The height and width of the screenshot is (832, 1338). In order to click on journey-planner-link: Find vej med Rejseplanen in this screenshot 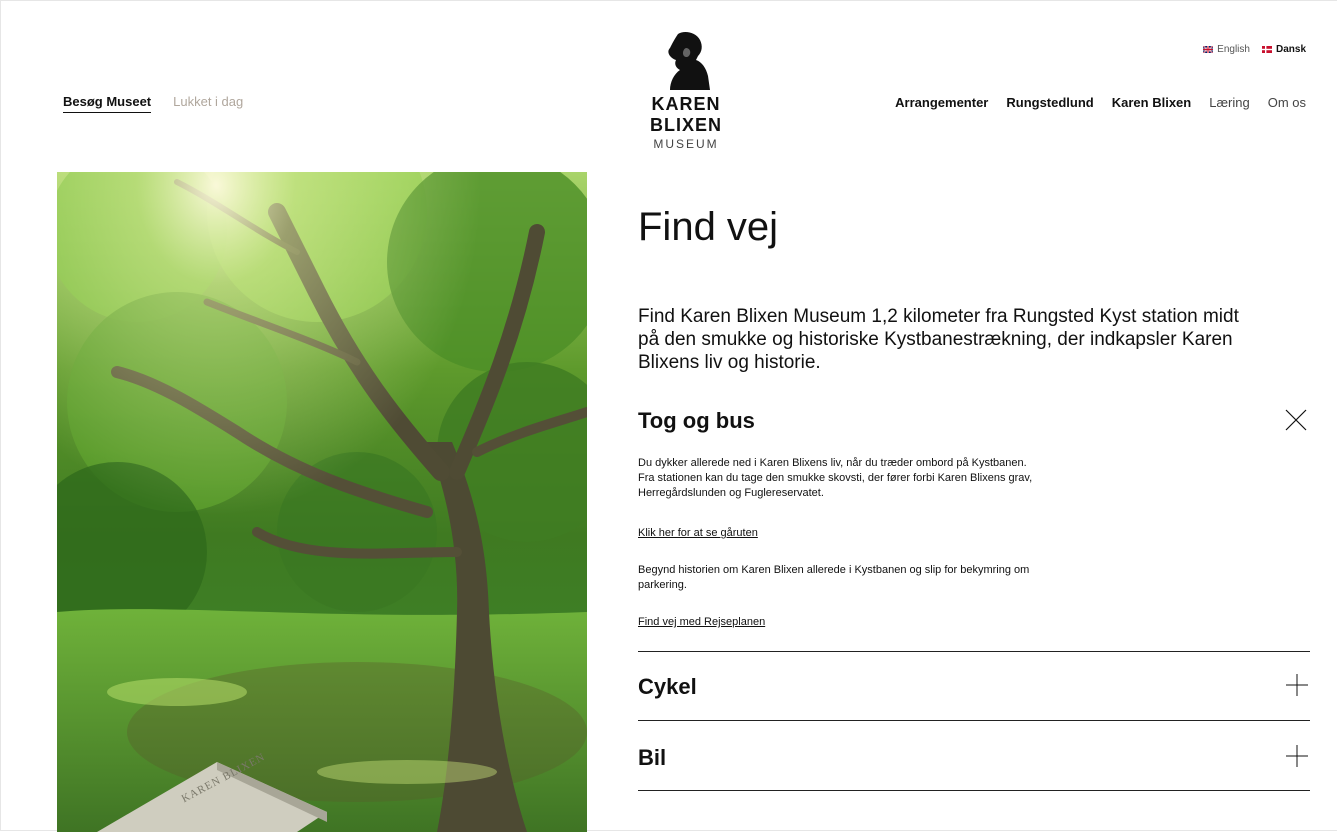, I will do `click(701, 622)`.